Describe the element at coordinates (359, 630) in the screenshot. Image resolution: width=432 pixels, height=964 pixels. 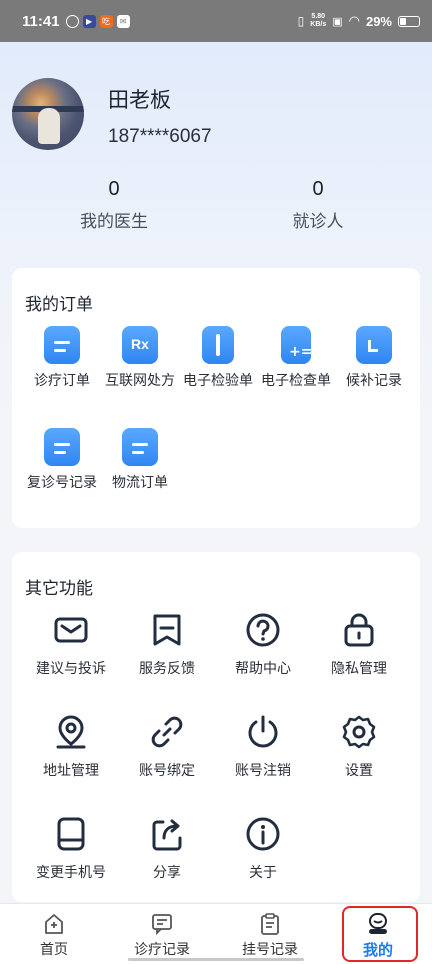
I see `lock-icon` at that location.